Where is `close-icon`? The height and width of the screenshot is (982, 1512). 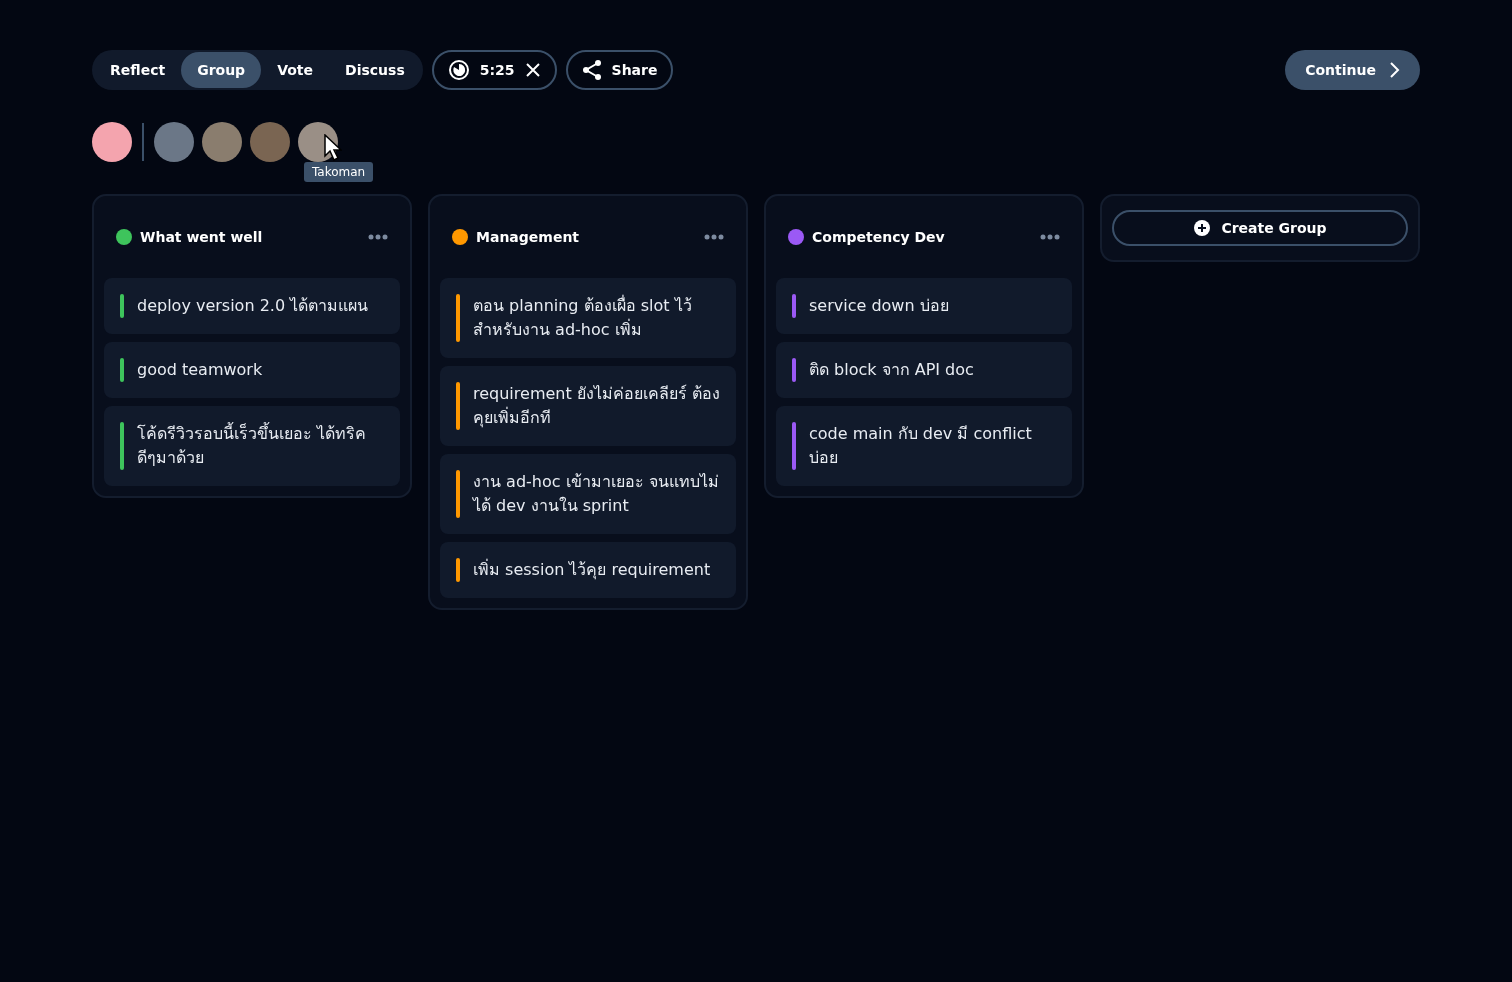 close-icon is located at coordinates (532, 70).